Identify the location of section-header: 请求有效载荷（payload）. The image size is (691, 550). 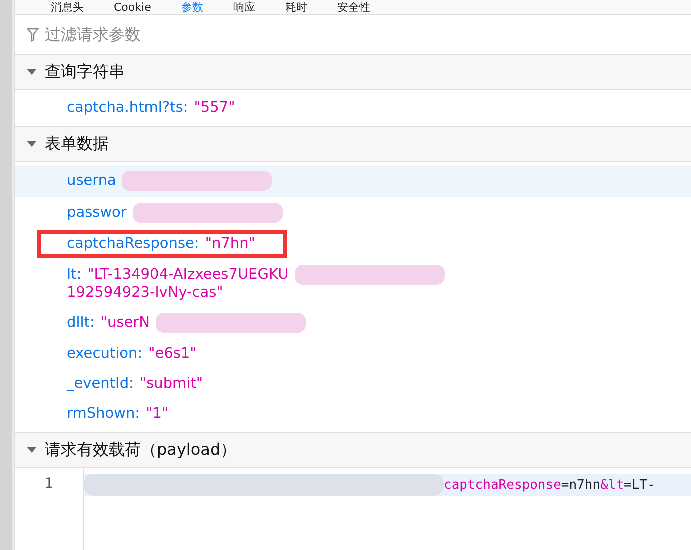
(353, 450).